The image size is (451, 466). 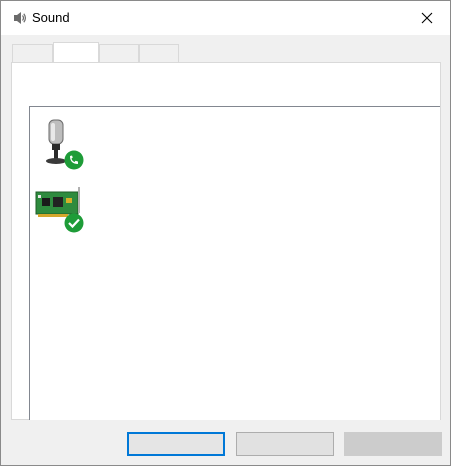 I want to click on cancel-button, so click(x=285, y=444).